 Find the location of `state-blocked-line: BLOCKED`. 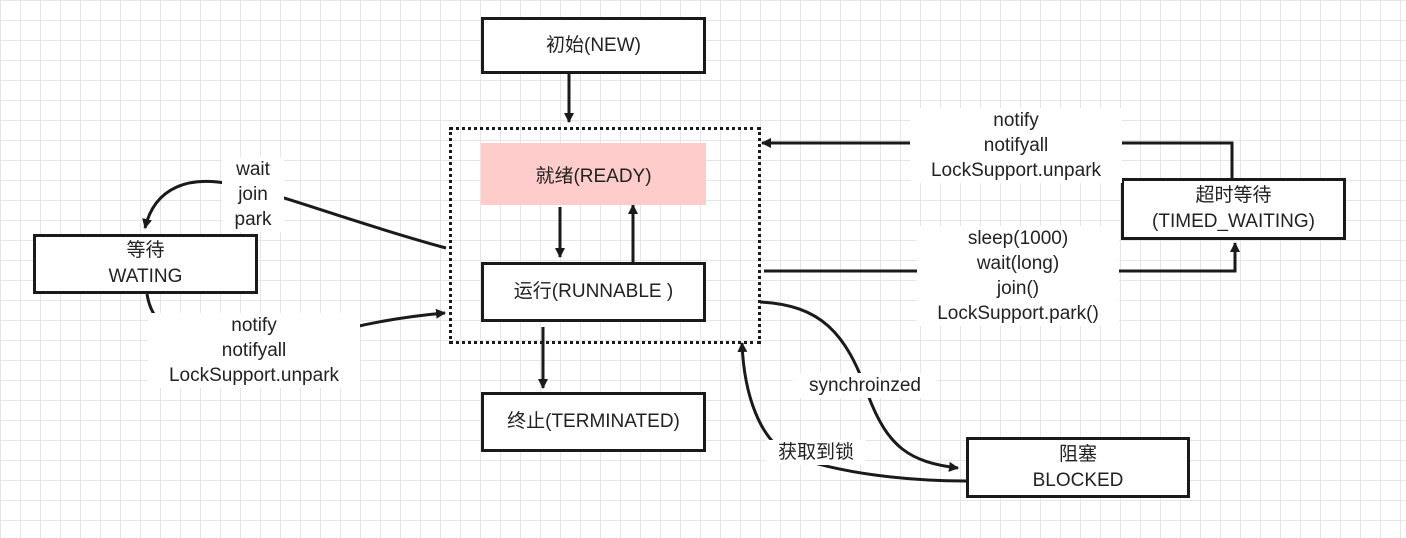

state-blocked-line: BLOCKED is located at coordinates (1078, 480).